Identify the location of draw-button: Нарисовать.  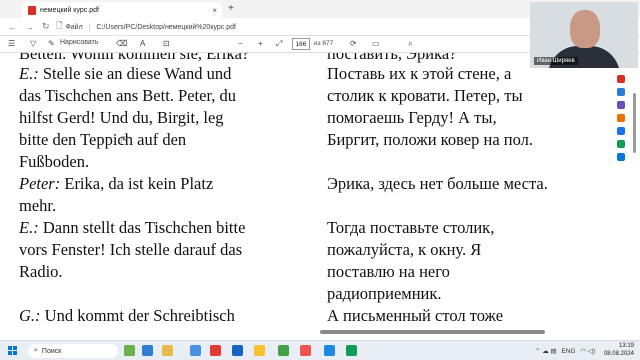
(79, 42).